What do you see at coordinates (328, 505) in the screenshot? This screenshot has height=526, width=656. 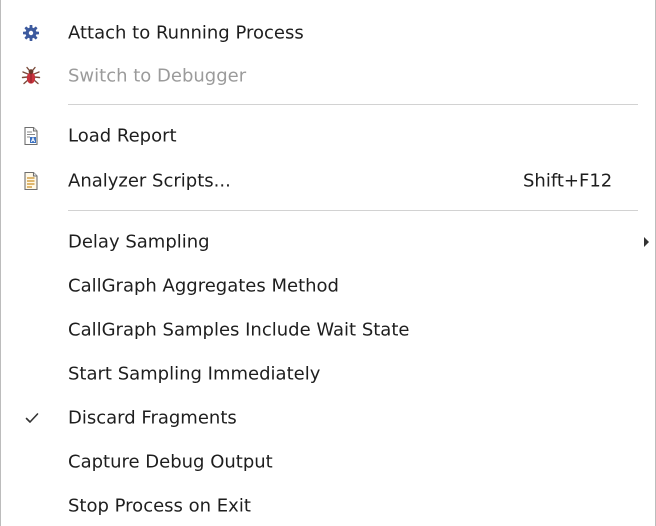 I see `menu-item-stop-process-on-exit: Stop Process on Exit` at bounding box center [328, 505].